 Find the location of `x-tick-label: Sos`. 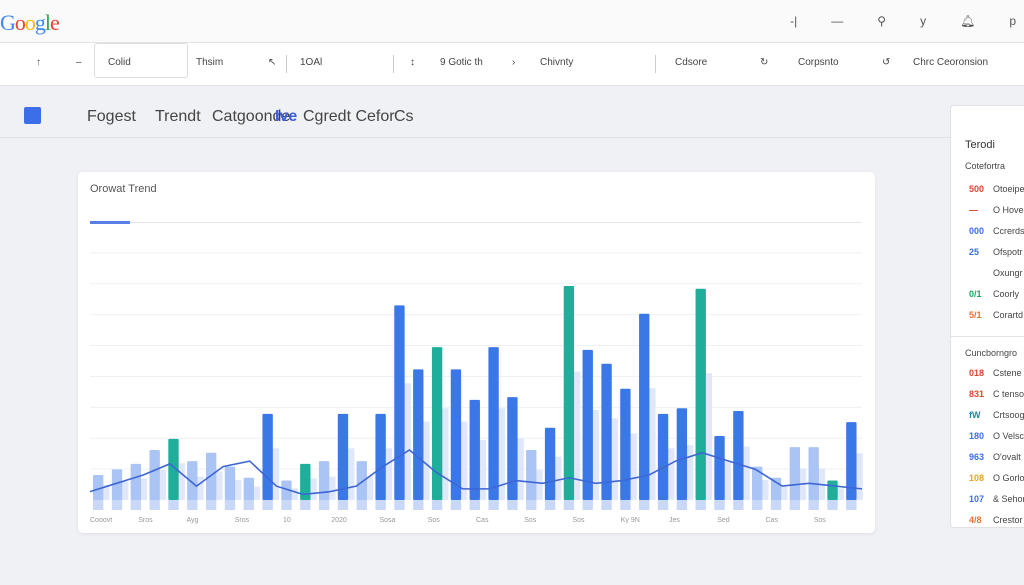

x-tick-label: Sos is located at coordinates (579, 520).